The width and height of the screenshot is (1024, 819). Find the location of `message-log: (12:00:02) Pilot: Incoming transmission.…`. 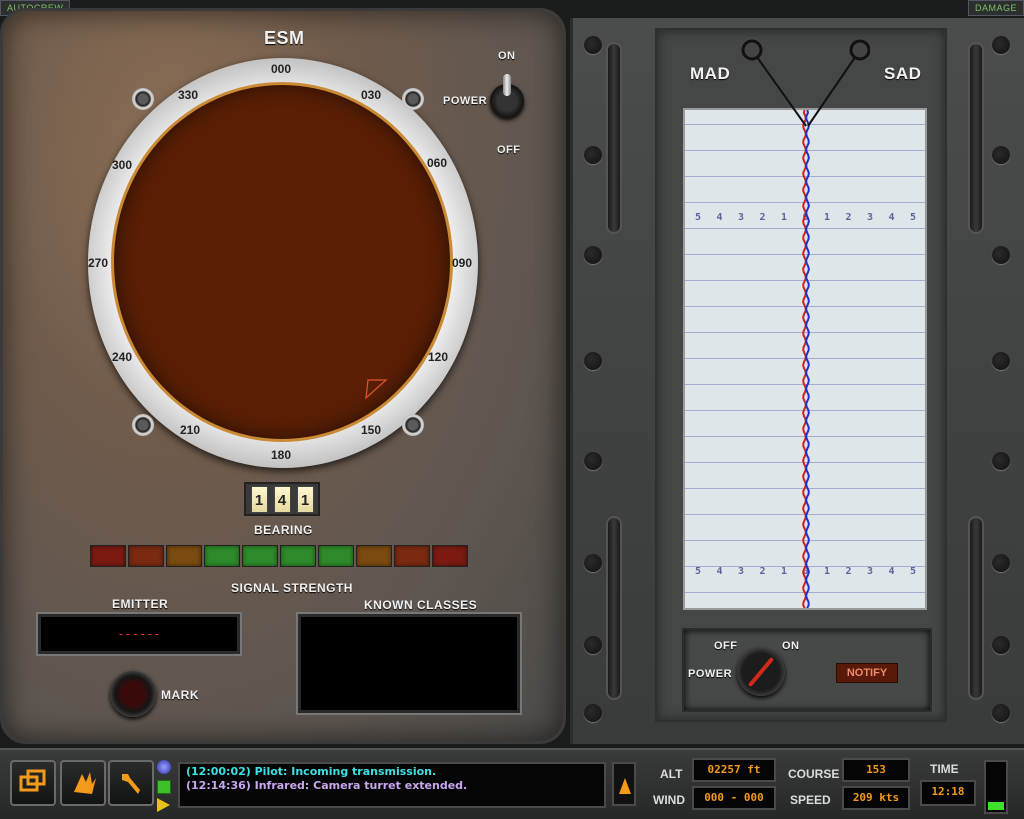

message-log: (12:00:02) Pilot: Incoming transmission.… is located at coordinates (392, 785).